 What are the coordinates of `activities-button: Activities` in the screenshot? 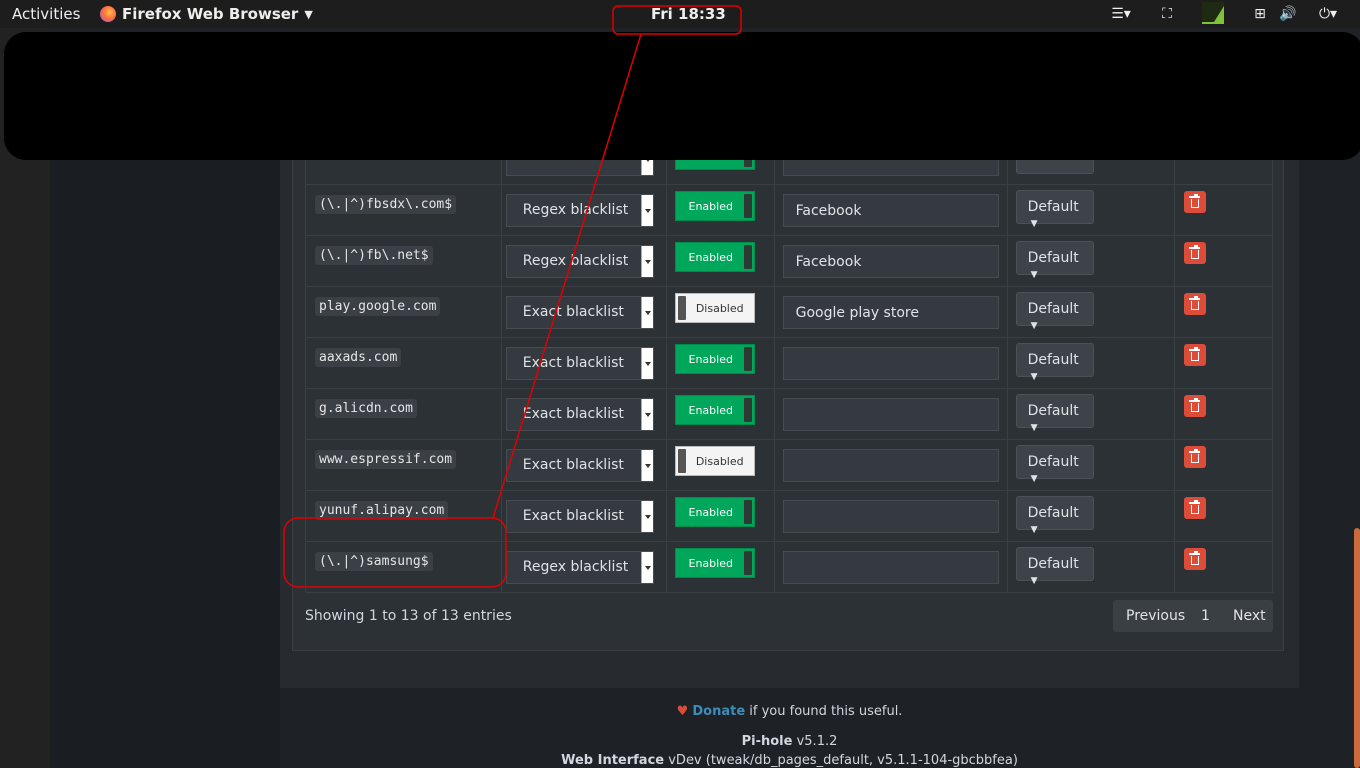 It's located at (46, 14).